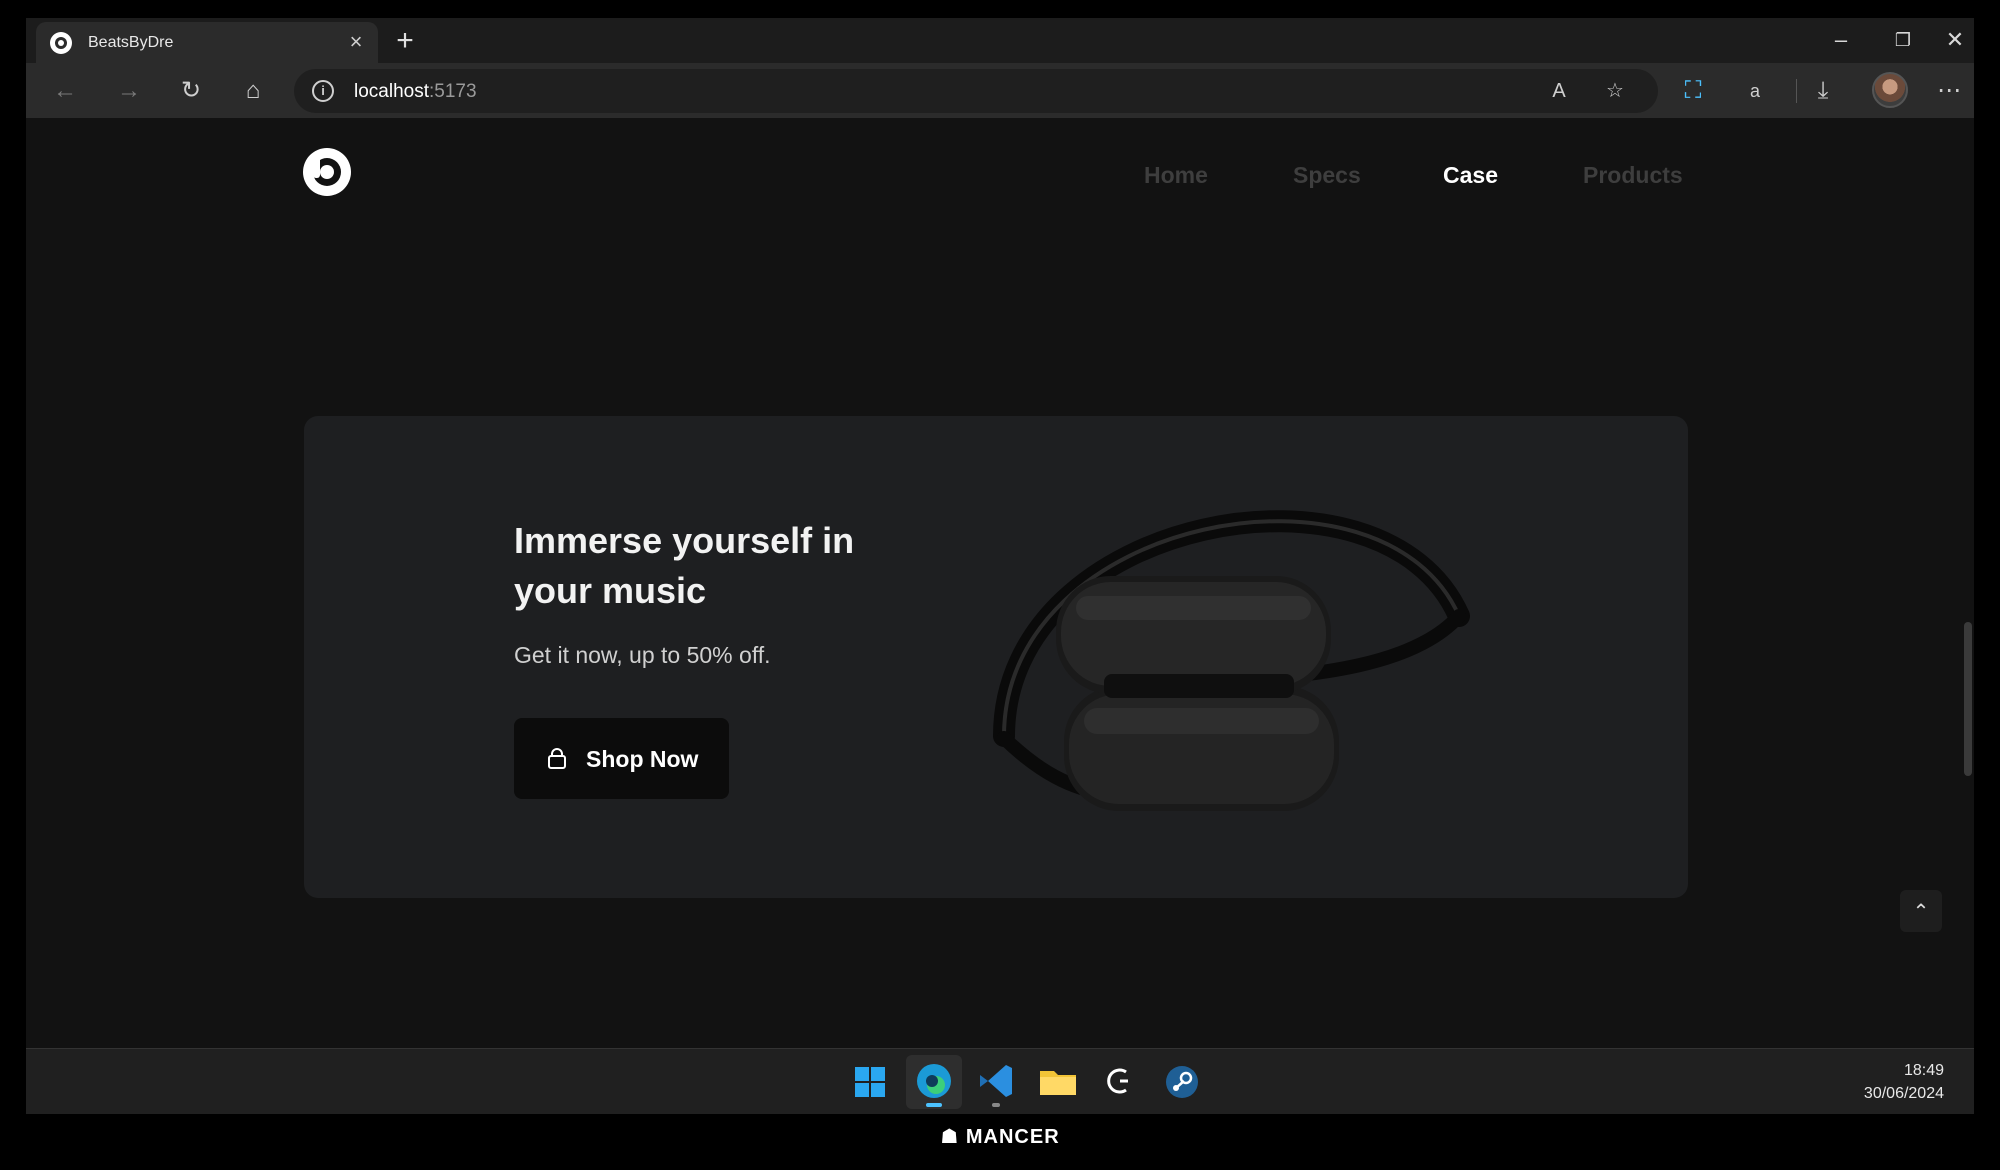 The width and height of the screenshot is (2000, 1170). What do you see at coordinates (1921, 911) in the screenshot?
I see `scroll-to-top-button: ⌃` at bounding box center [1921, 911].